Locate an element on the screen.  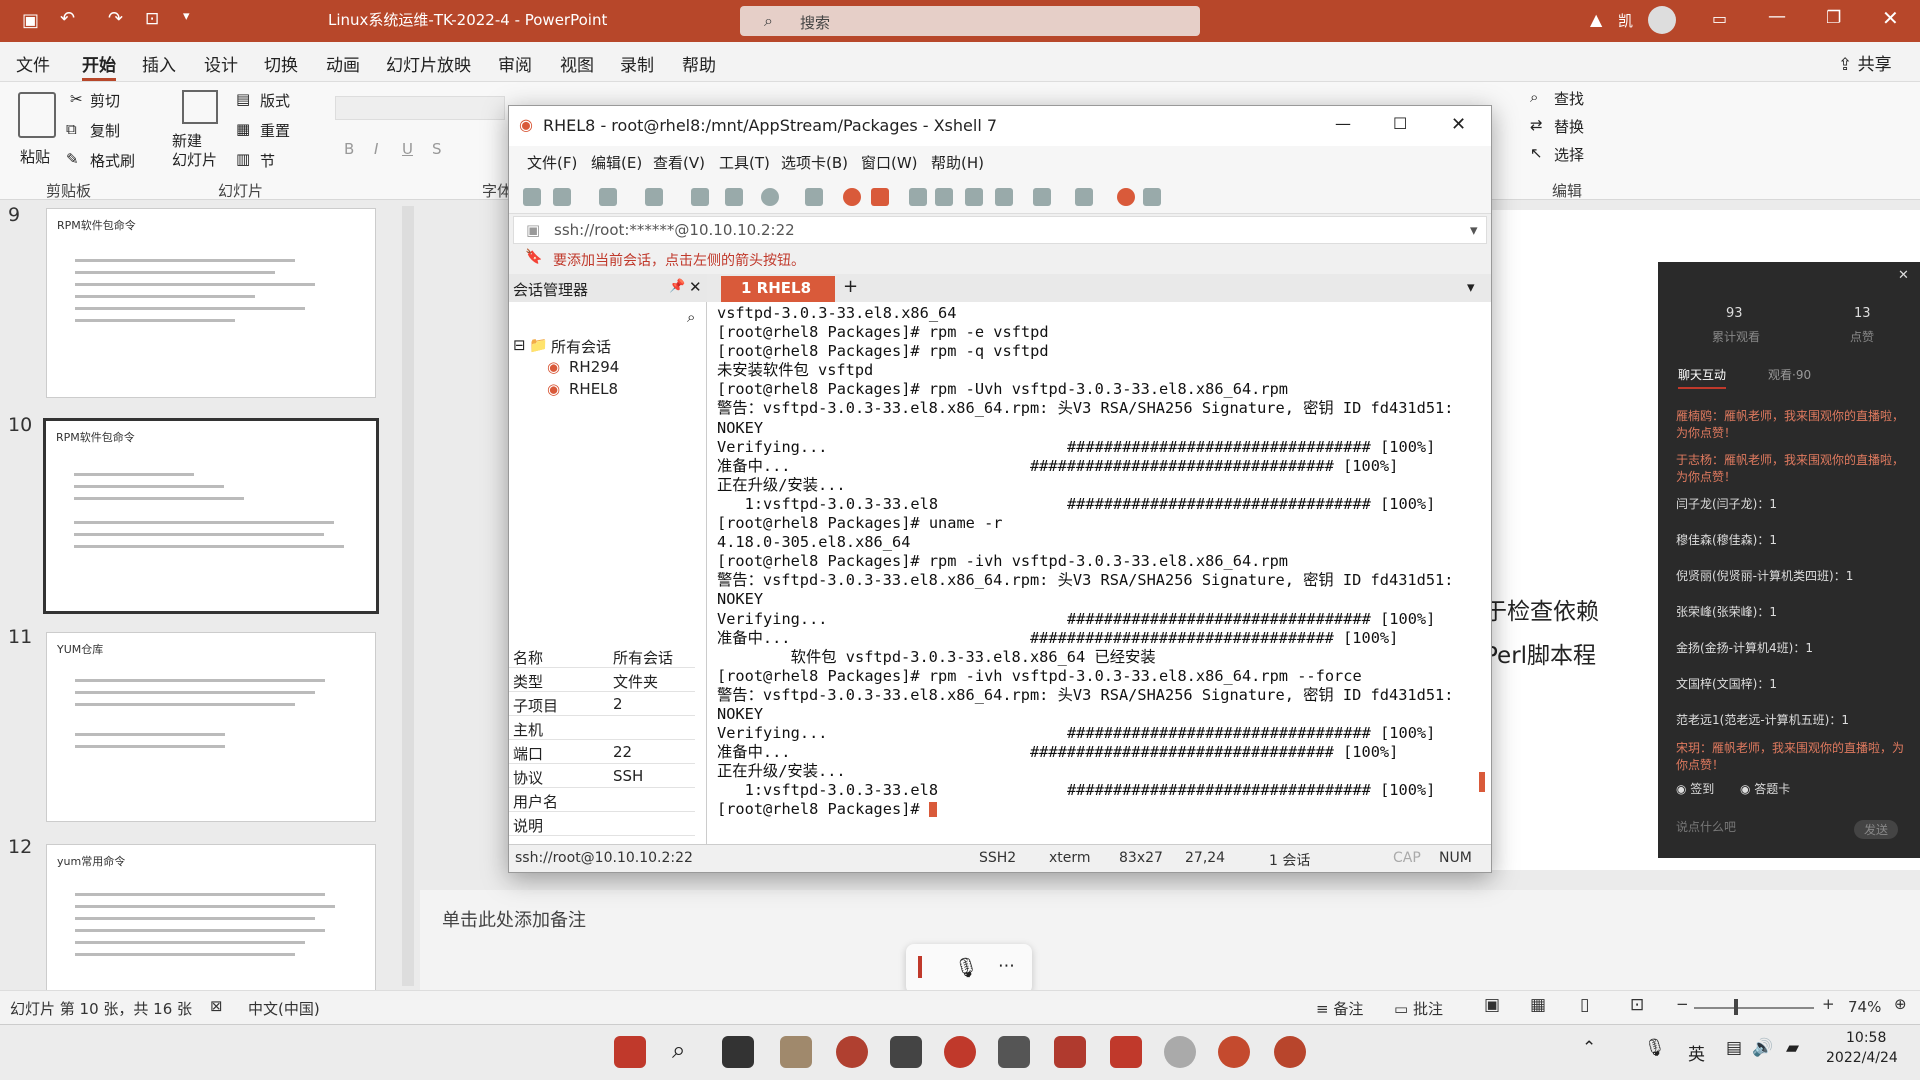
new-slide-button: 新建 幻灯片 is located at coordinates (194, 151).